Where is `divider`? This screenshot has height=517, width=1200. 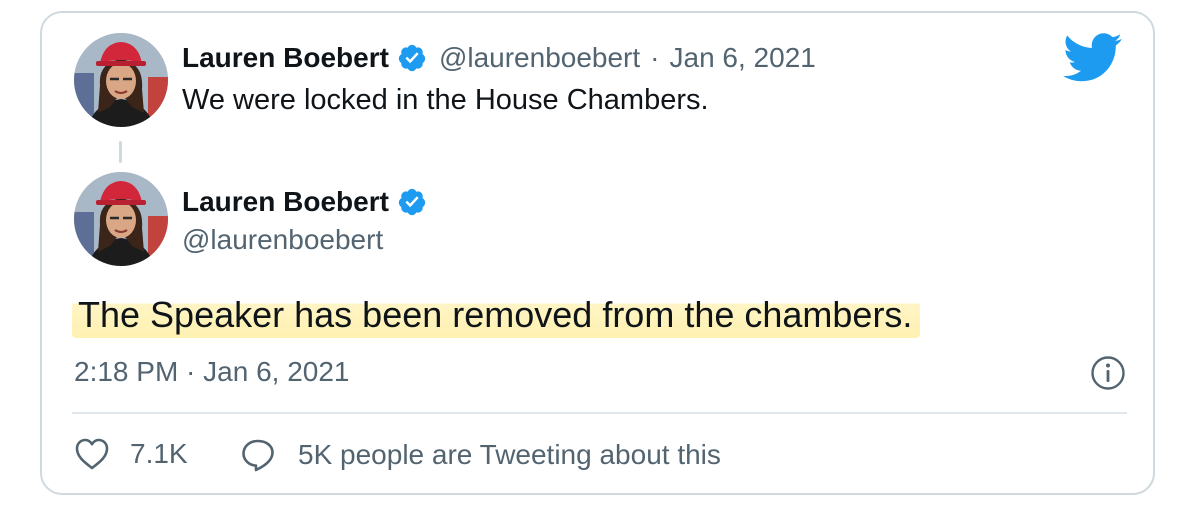
divider is located at coordinates (599, 413).